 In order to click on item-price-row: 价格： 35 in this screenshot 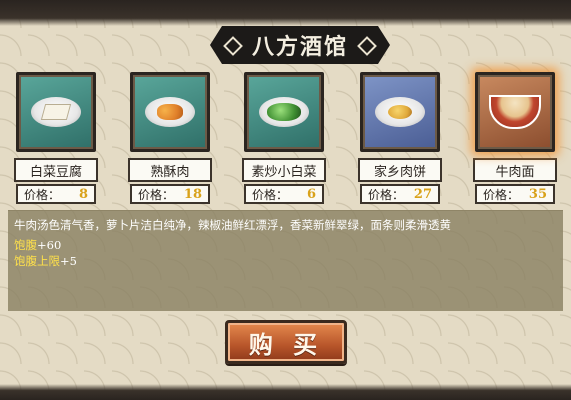, I will do `click(515, 194)`.